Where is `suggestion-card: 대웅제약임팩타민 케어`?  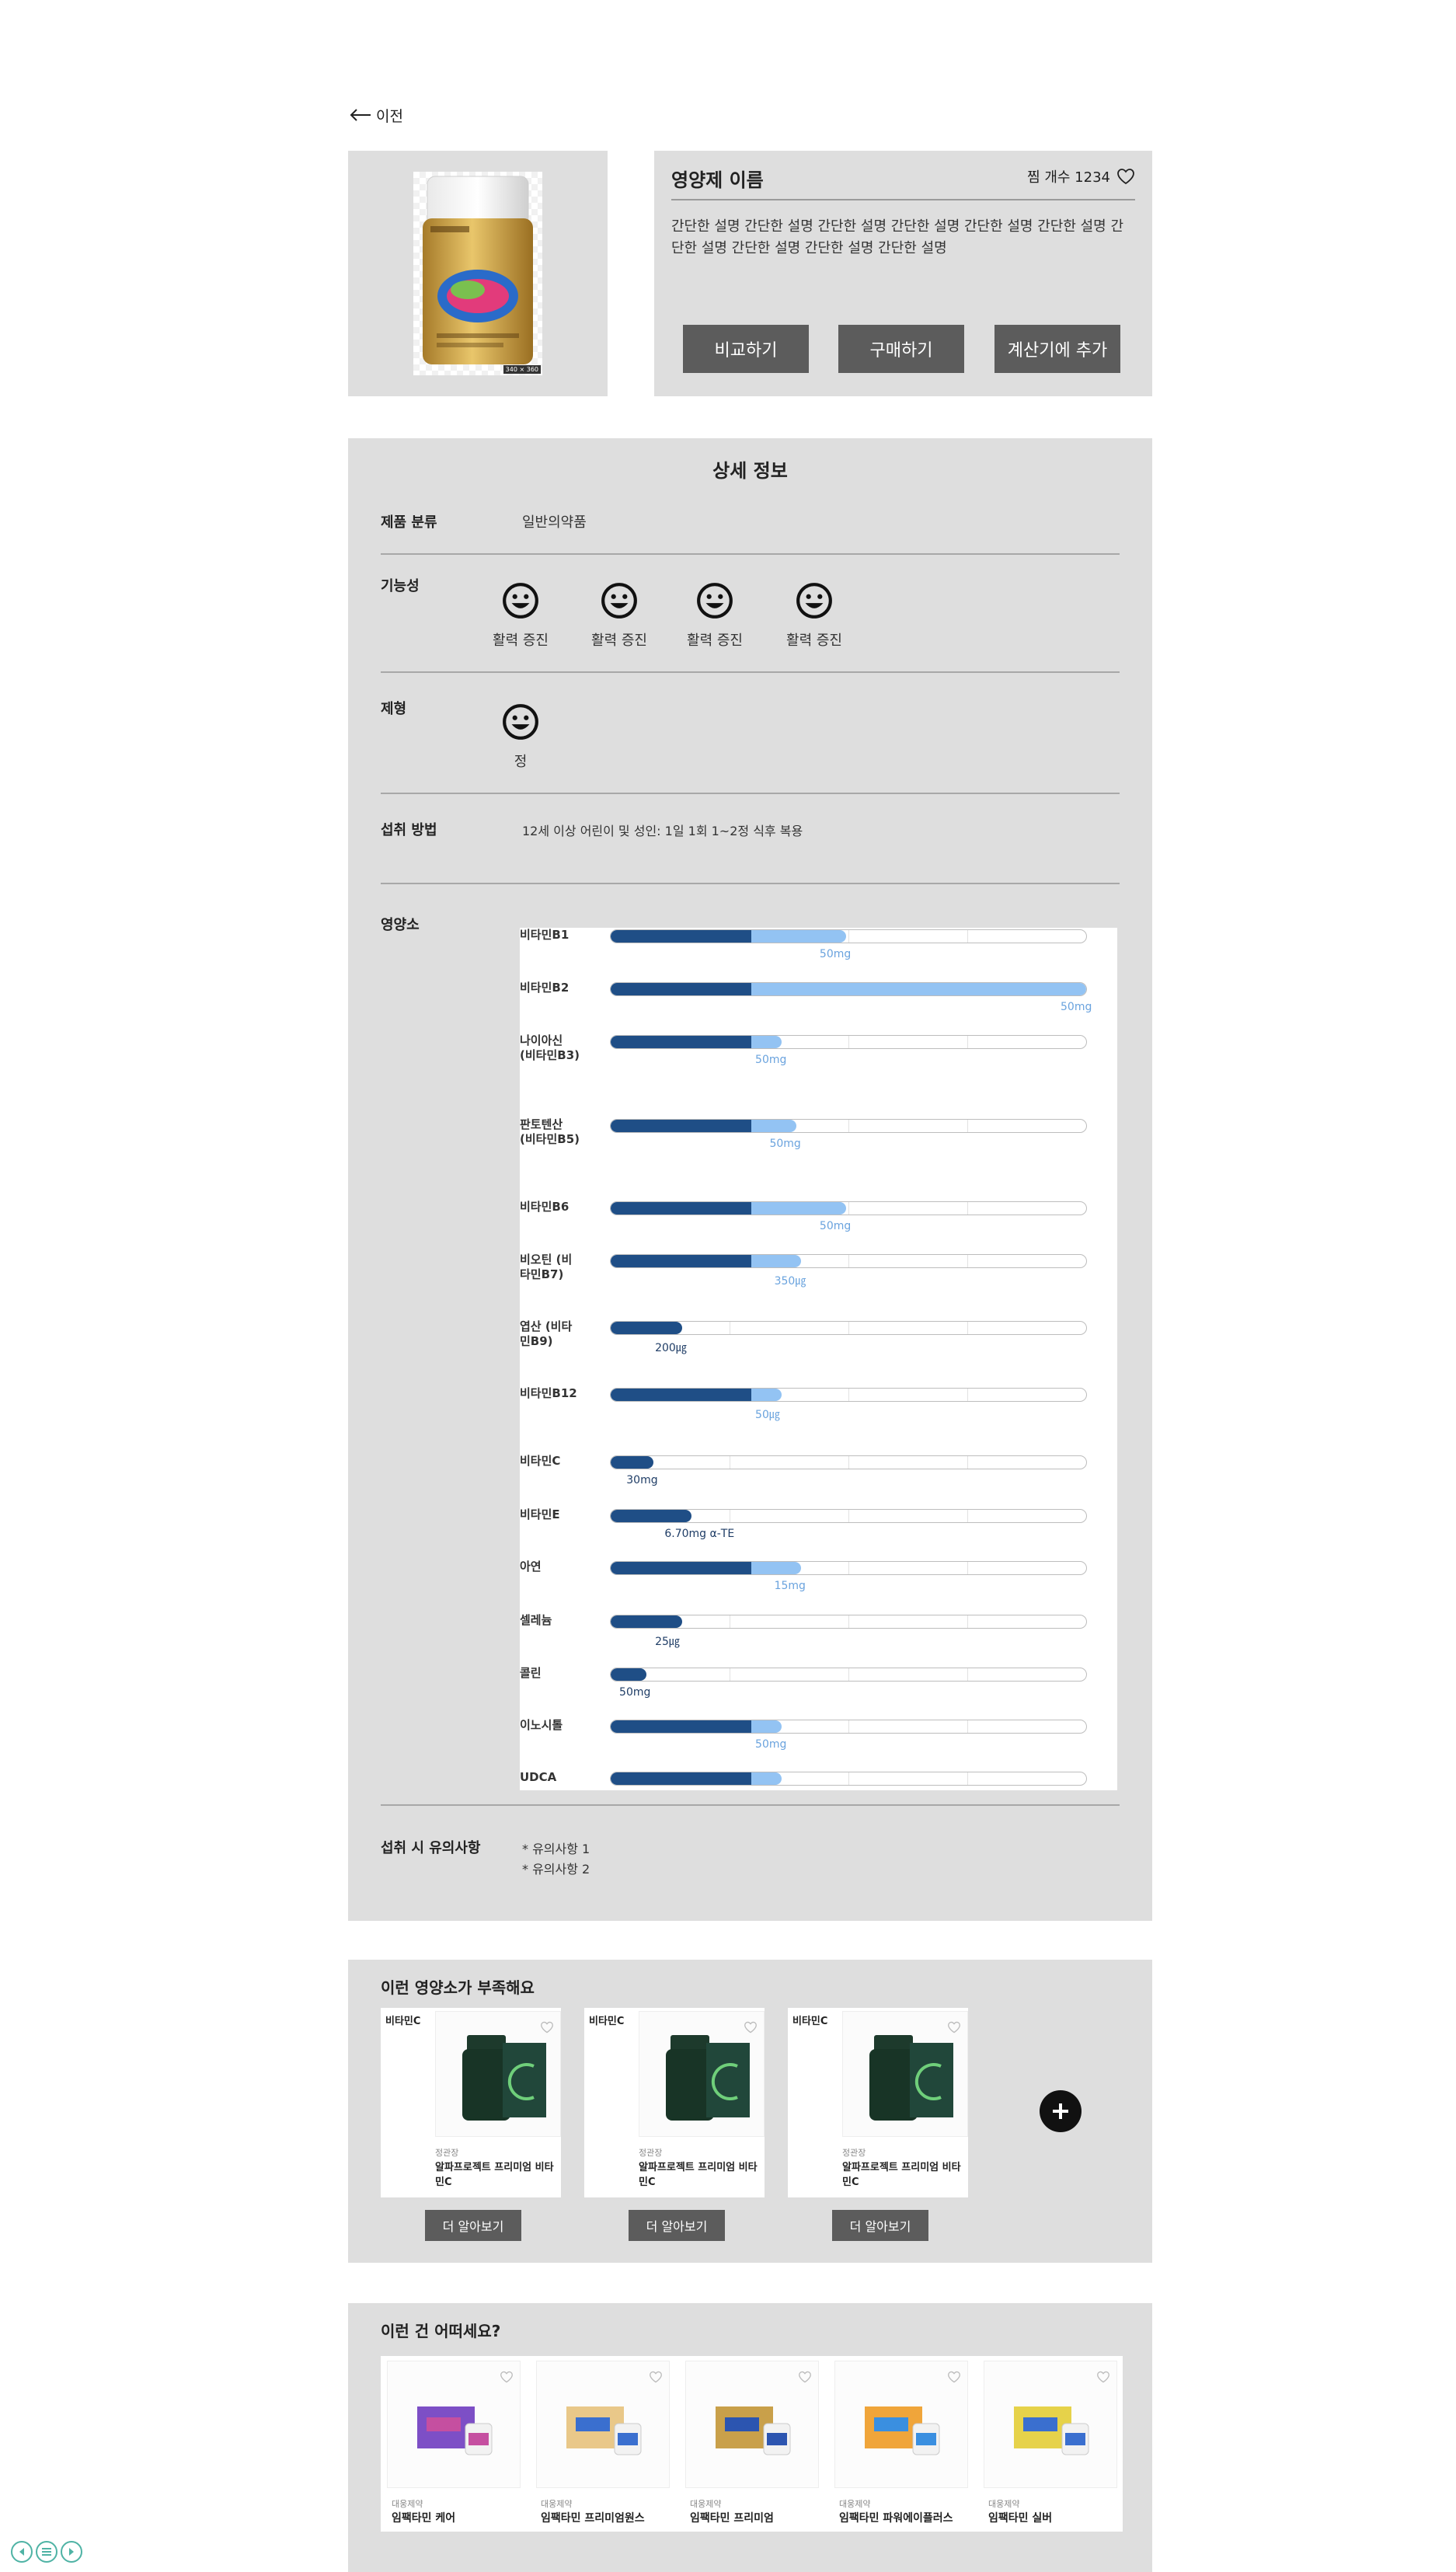 suggestion-card: 대웅제약임팩타민 케어 is located at coordinates (454, 2444).